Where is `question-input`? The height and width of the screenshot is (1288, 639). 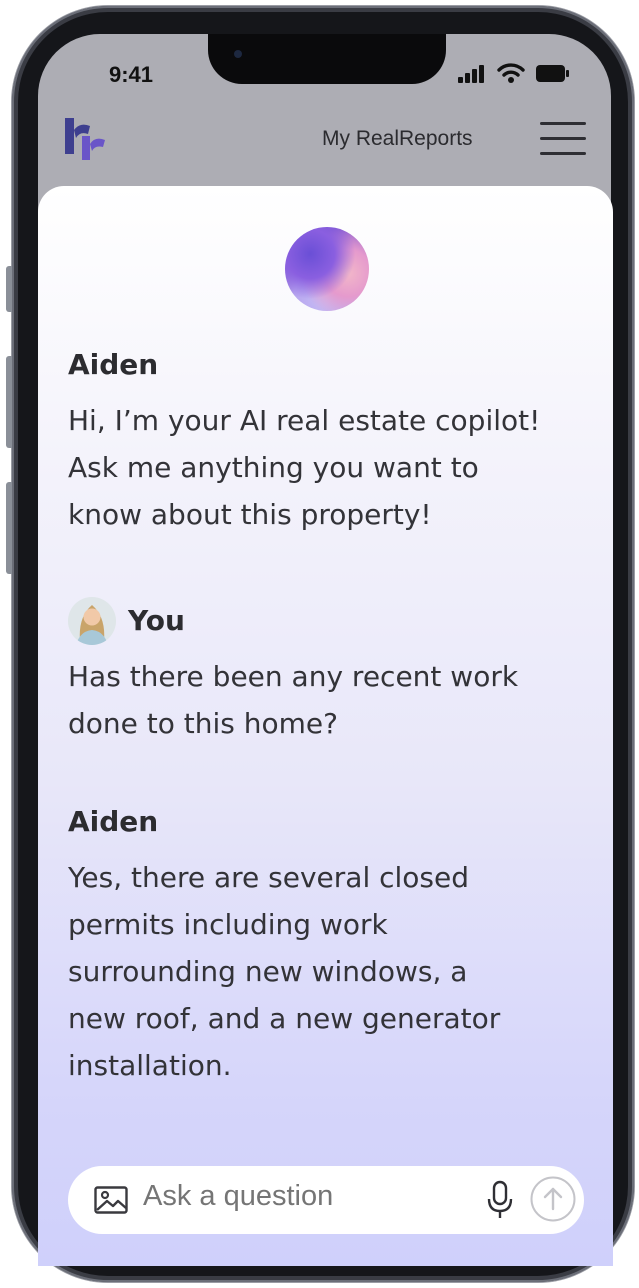
question-input is located at coordinates (303, 1196).